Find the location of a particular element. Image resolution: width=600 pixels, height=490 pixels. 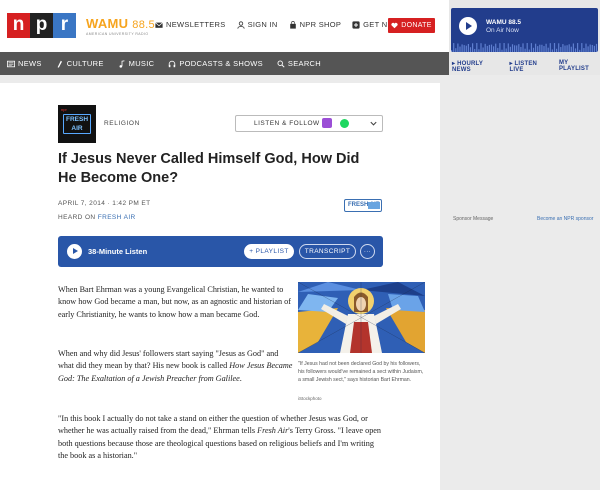

listen-follow-label: LISTEN & FOLLOW is located at coordinates (287, 123).